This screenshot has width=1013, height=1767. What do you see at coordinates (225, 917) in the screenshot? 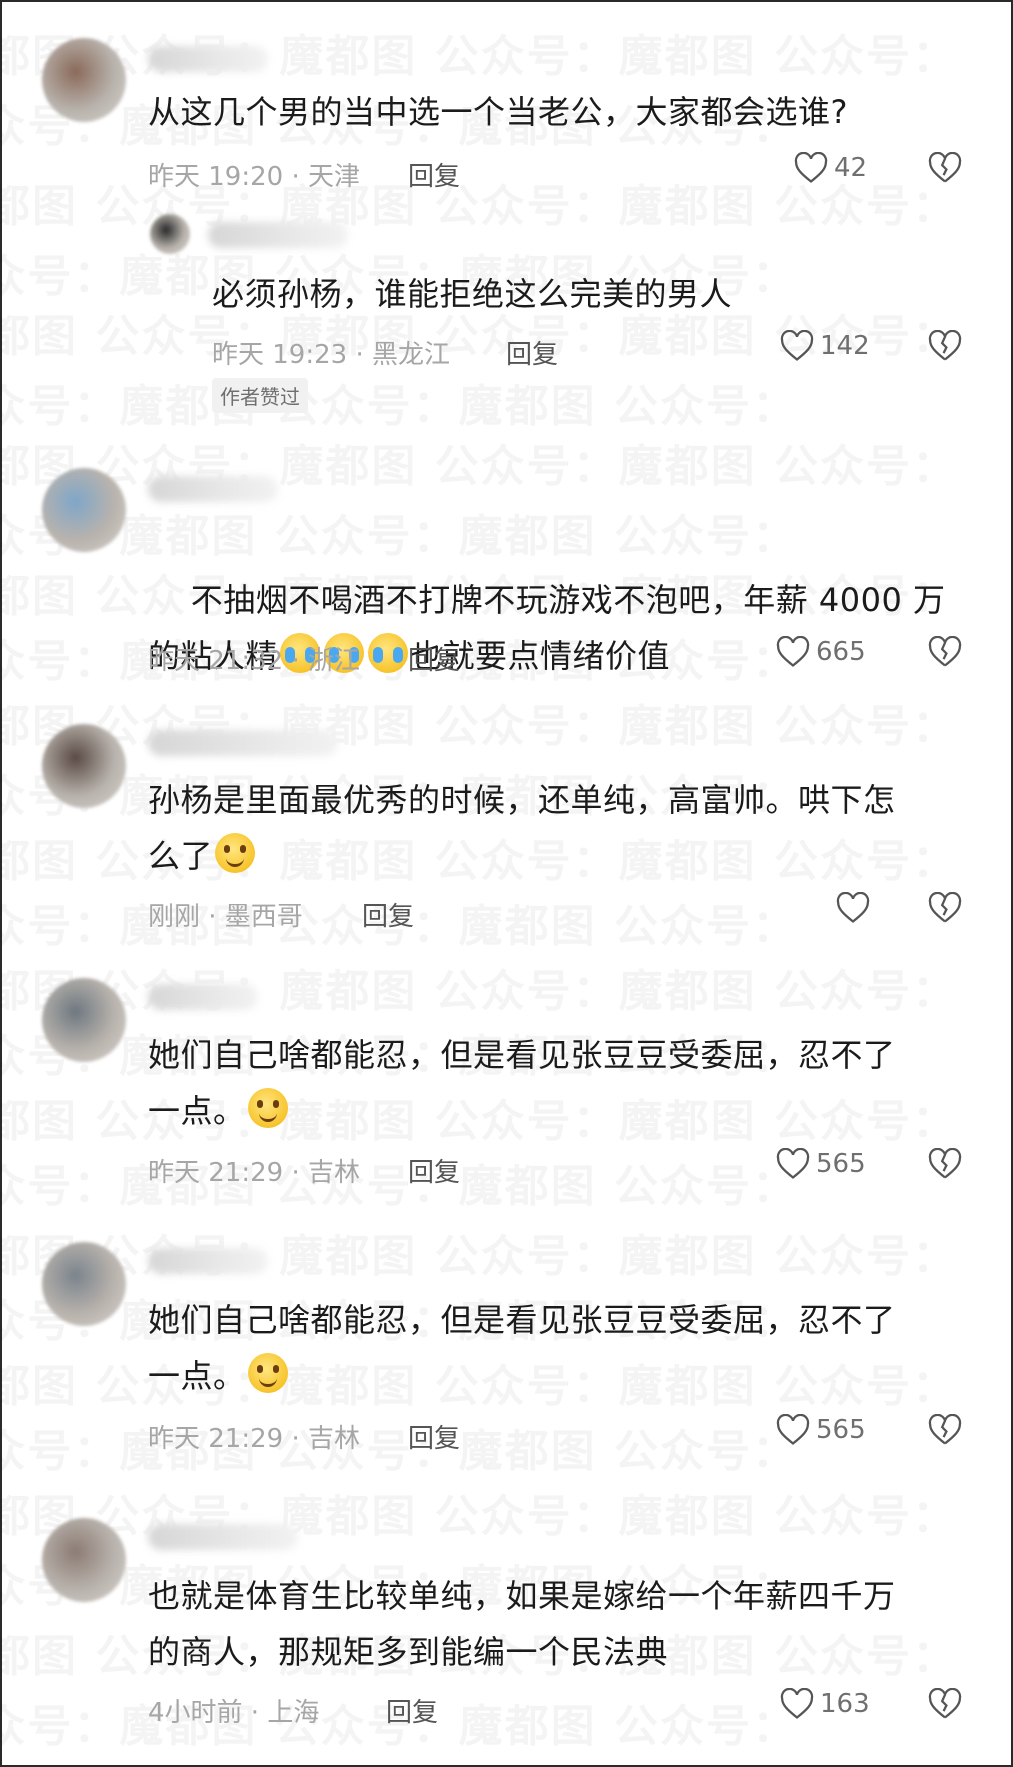
I see `comment-time-location: 刚刚 · 墨西哥` at bounding box center [225, 917].